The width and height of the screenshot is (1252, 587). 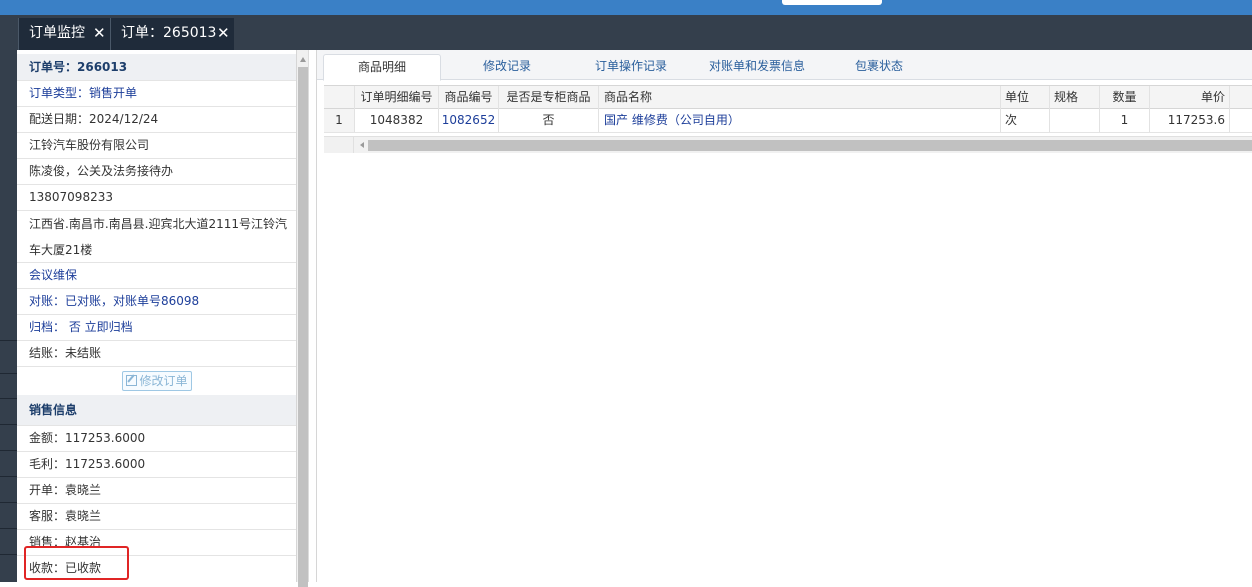 What do you see at coordinates (156, 120) in the screenshot?
I see `delivery-date: 配送日期：2024/12/24` at bounding box center [156, 120].